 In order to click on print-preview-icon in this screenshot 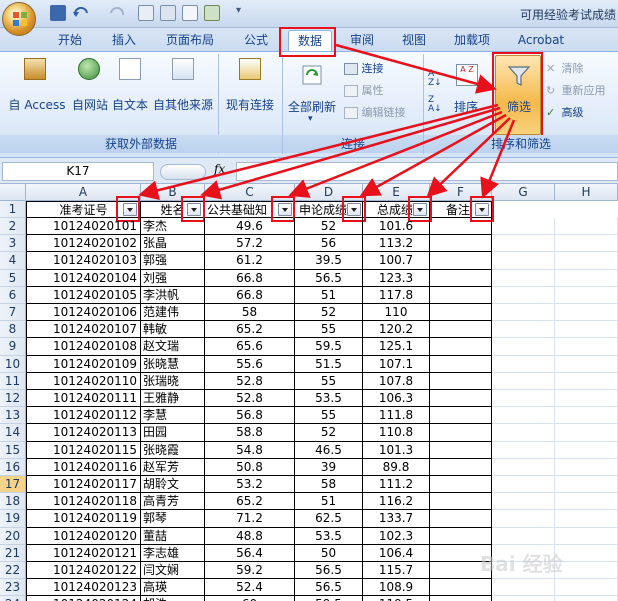, I will do `click(146, 13)`.